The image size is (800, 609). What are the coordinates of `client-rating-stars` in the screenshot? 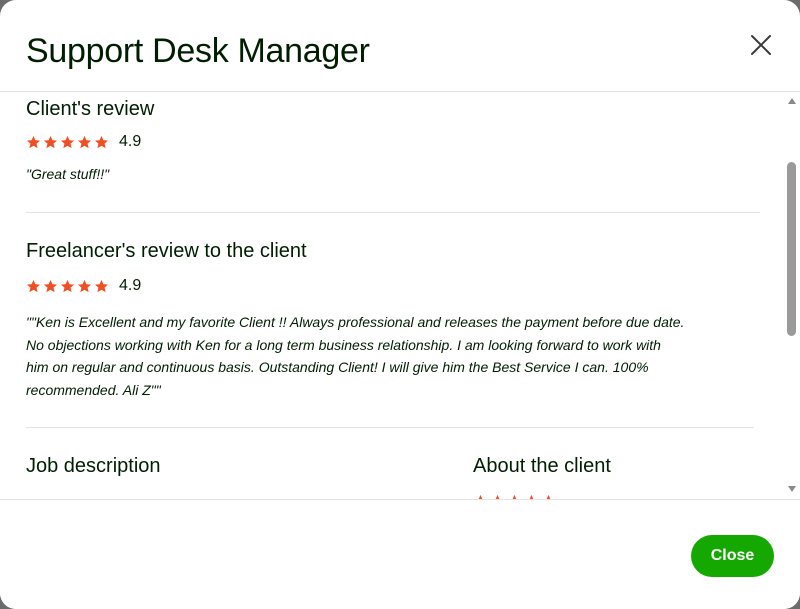 It's located at (67, 142).